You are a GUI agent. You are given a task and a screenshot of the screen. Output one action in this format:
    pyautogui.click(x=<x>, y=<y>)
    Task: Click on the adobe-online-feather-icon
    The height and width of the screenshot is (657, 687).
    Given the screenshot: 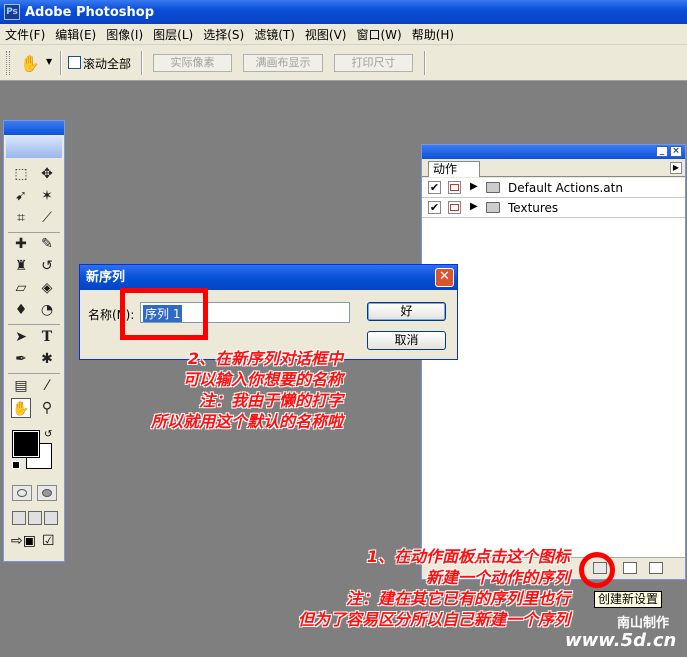 What is the action you would take?
    pyautogui.click(x=34, y=147)
    